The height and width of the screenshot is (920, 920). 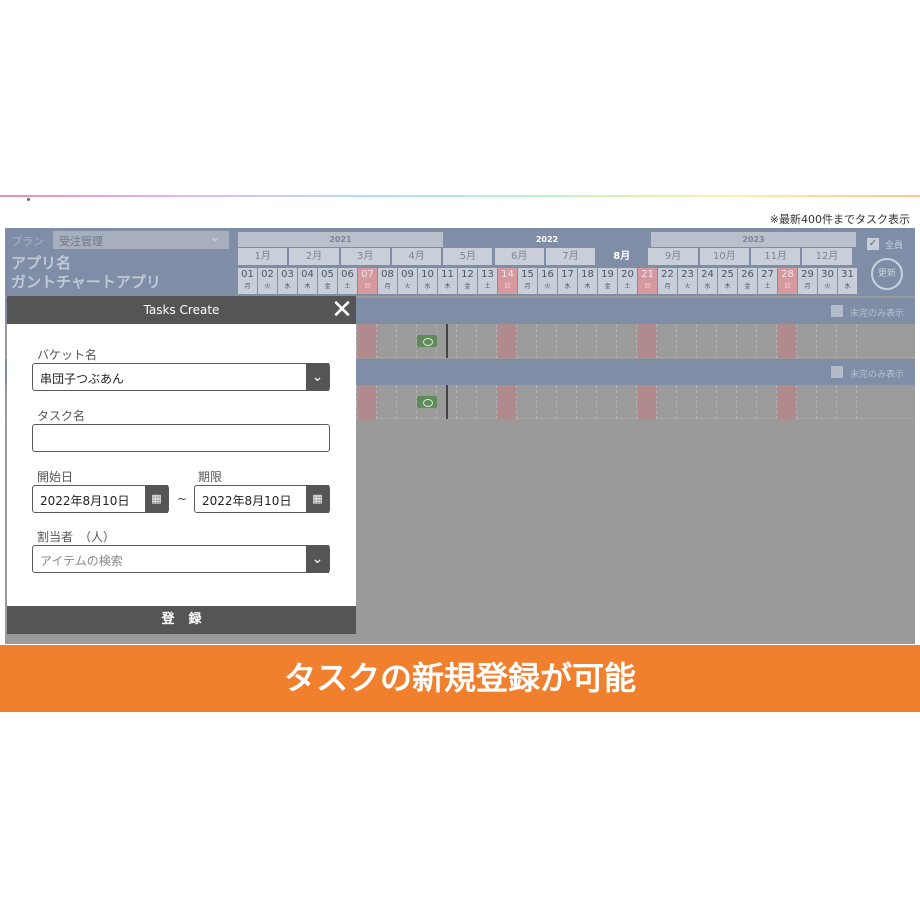 What do you see at coordinates (86, 282) in the screenshot?
I see `app-title-line2: ガントチャートアプリ` at bounding box center [86, 282].